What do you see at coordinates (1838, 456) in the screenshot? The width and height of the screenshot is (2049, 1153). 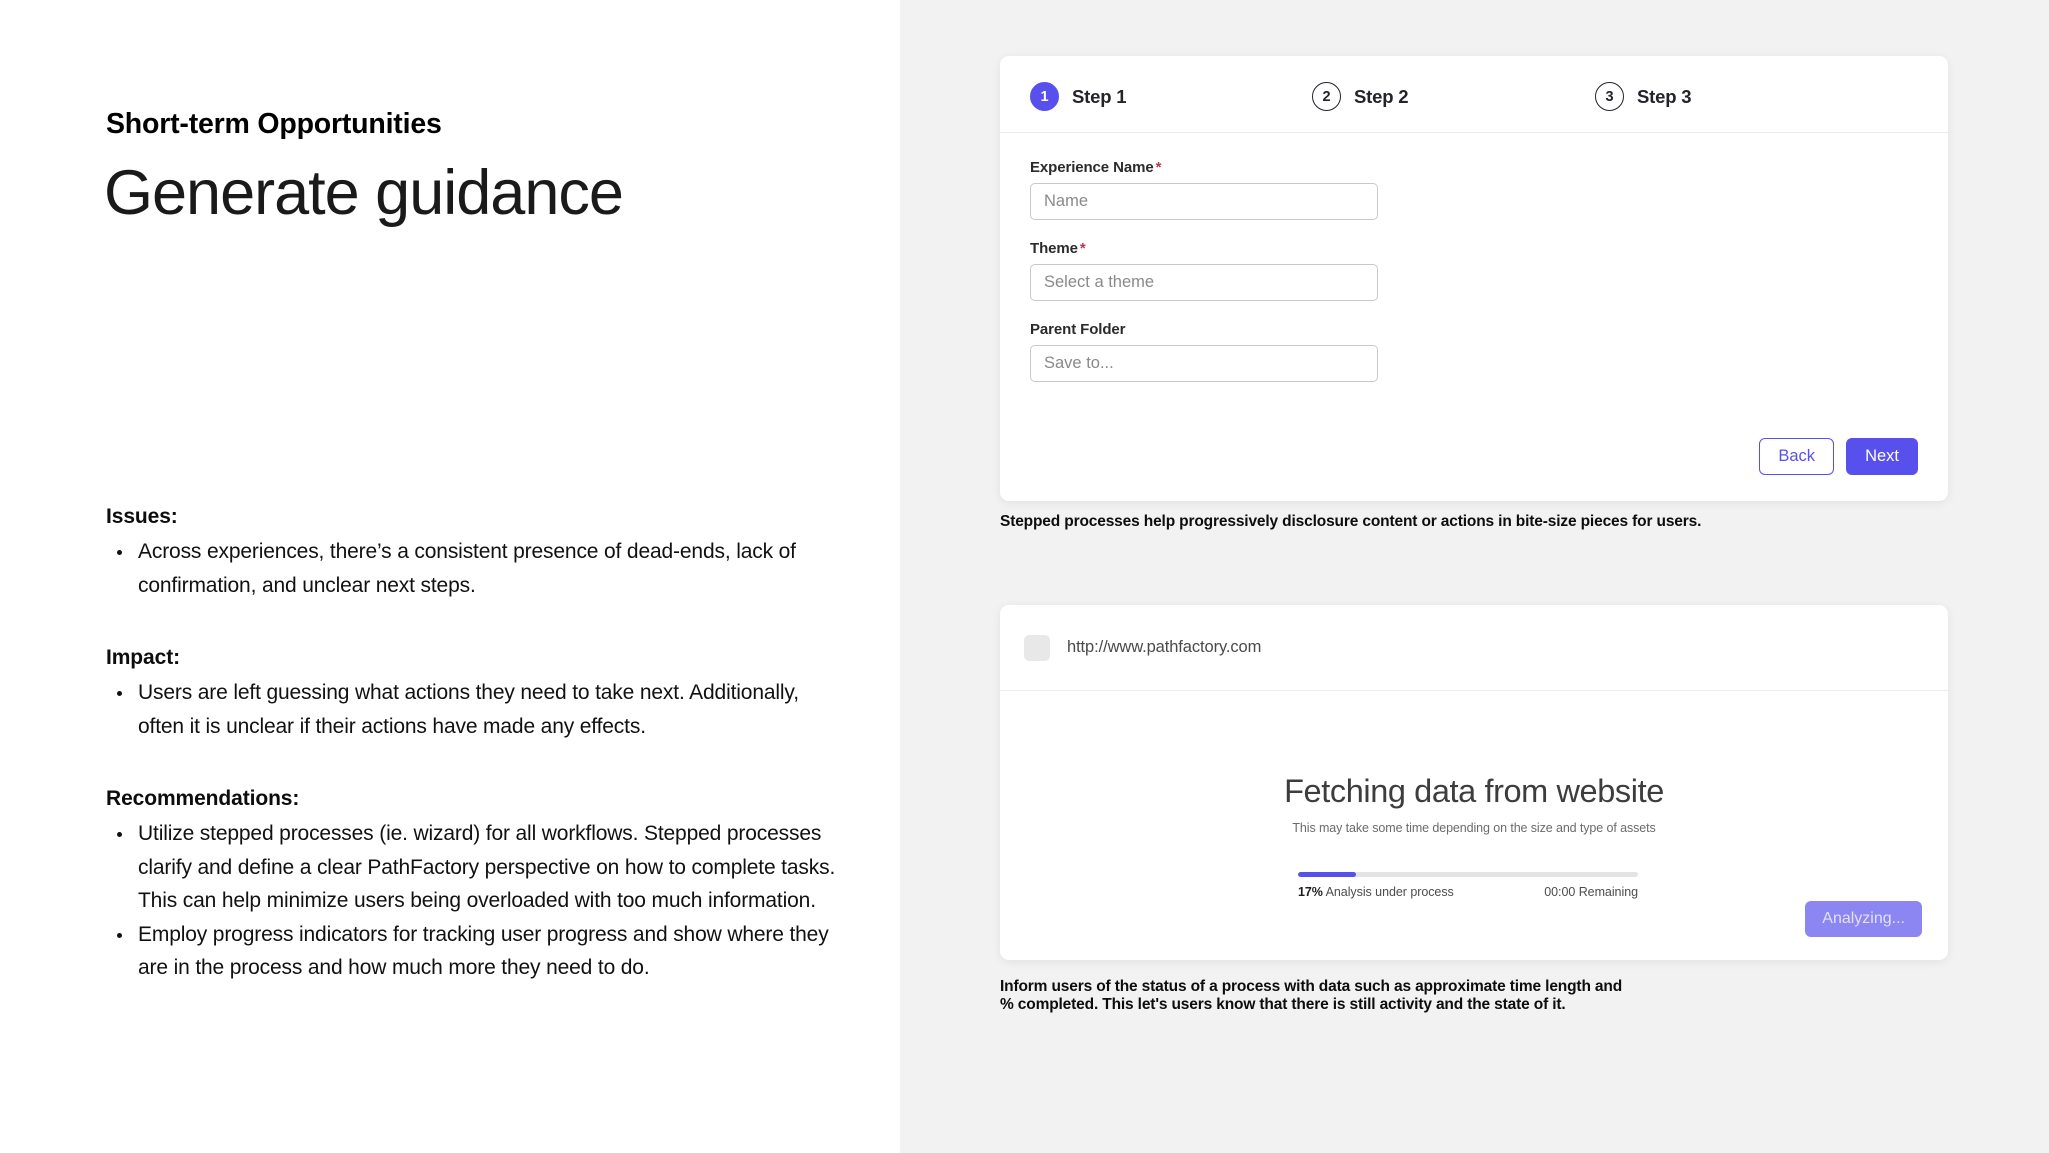 I see `wizard-actions: Back Next` at bounding box center [1838, 456].